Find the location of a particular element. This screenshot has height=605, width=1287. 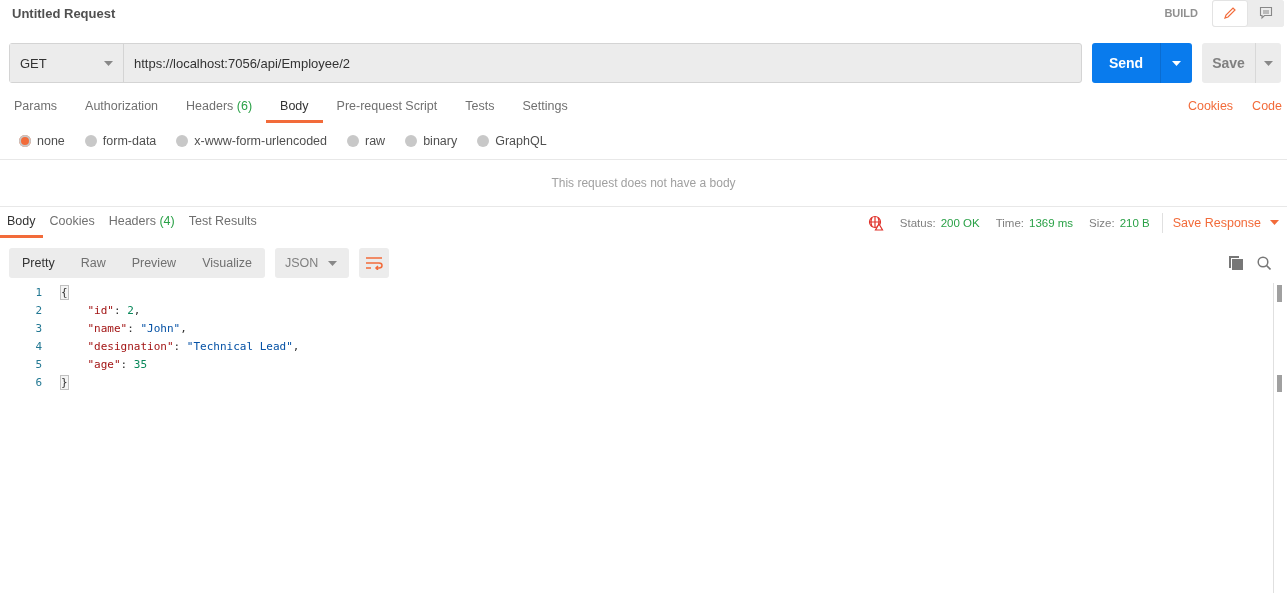

mode-label: BUILD is located at coordinates (1181, 13).